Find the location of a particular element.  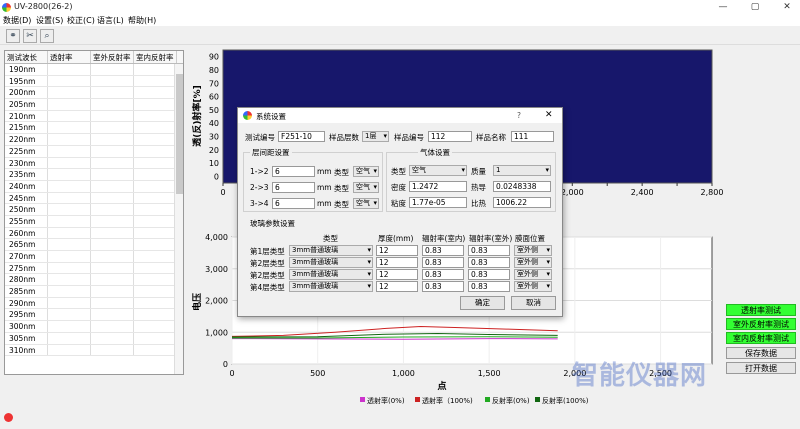

test-no-field: F251-10 is located at coordinates (301, 136).